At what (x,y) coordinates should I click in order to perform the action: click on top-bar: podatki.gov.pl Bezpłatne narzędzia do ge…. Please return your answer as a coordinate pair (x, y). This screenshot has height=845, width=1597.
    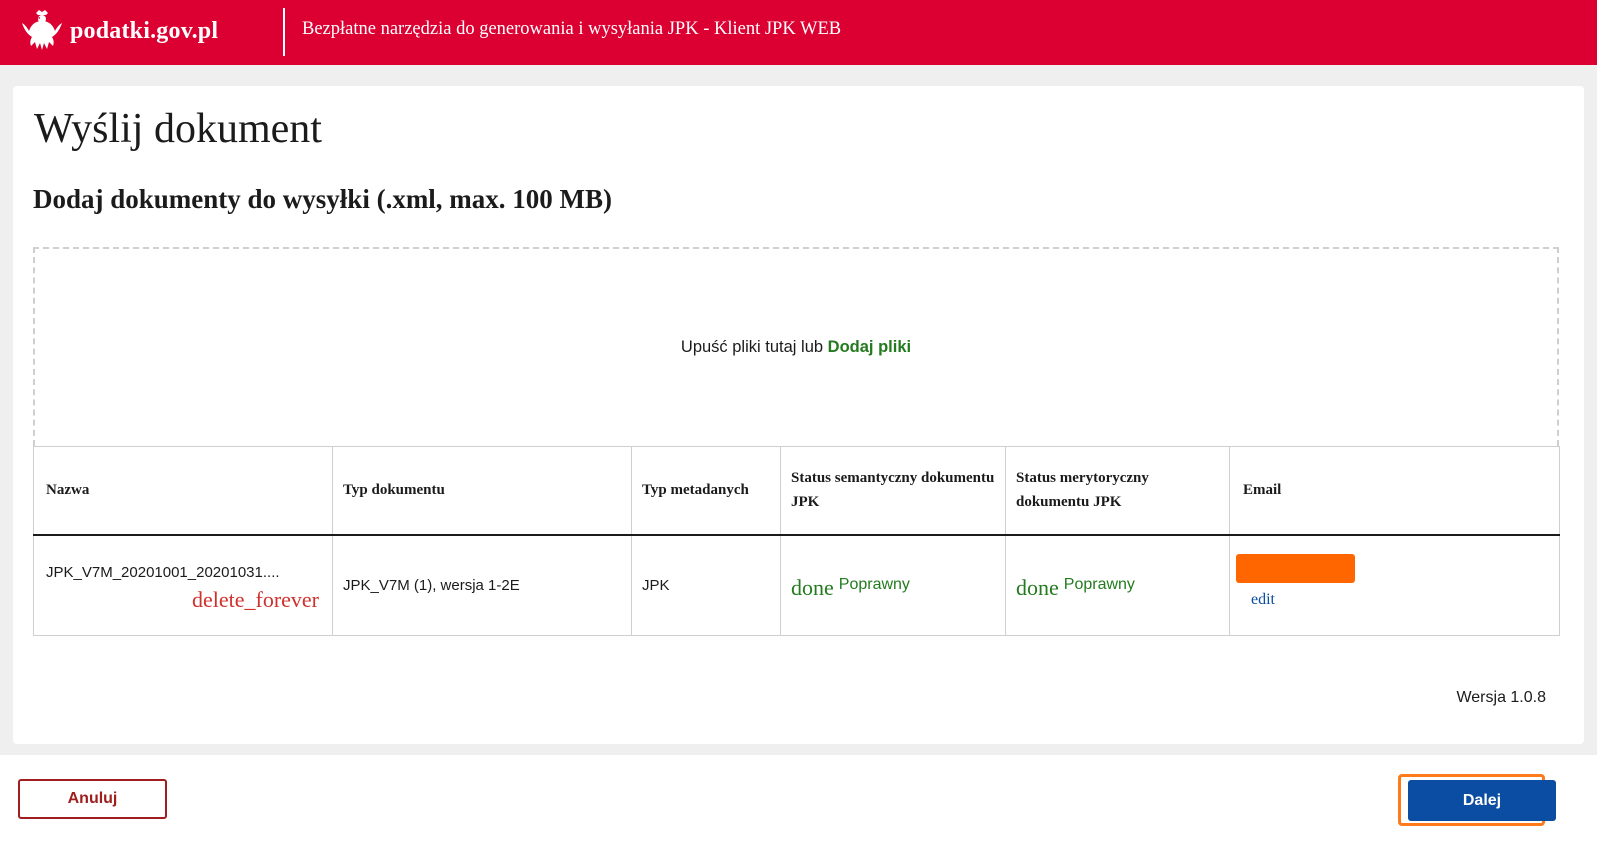
    Looking at the image, I should click on (798, 32).